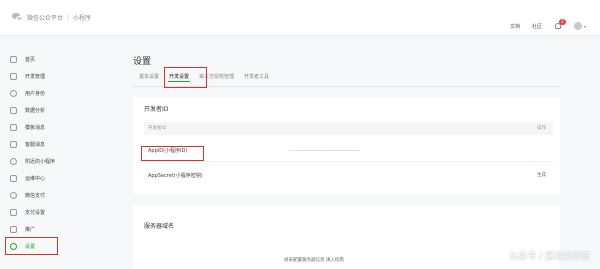 The height and width of the screenshot is (269, 600). I want to click on highlight-settings-box, so click(31, 246).